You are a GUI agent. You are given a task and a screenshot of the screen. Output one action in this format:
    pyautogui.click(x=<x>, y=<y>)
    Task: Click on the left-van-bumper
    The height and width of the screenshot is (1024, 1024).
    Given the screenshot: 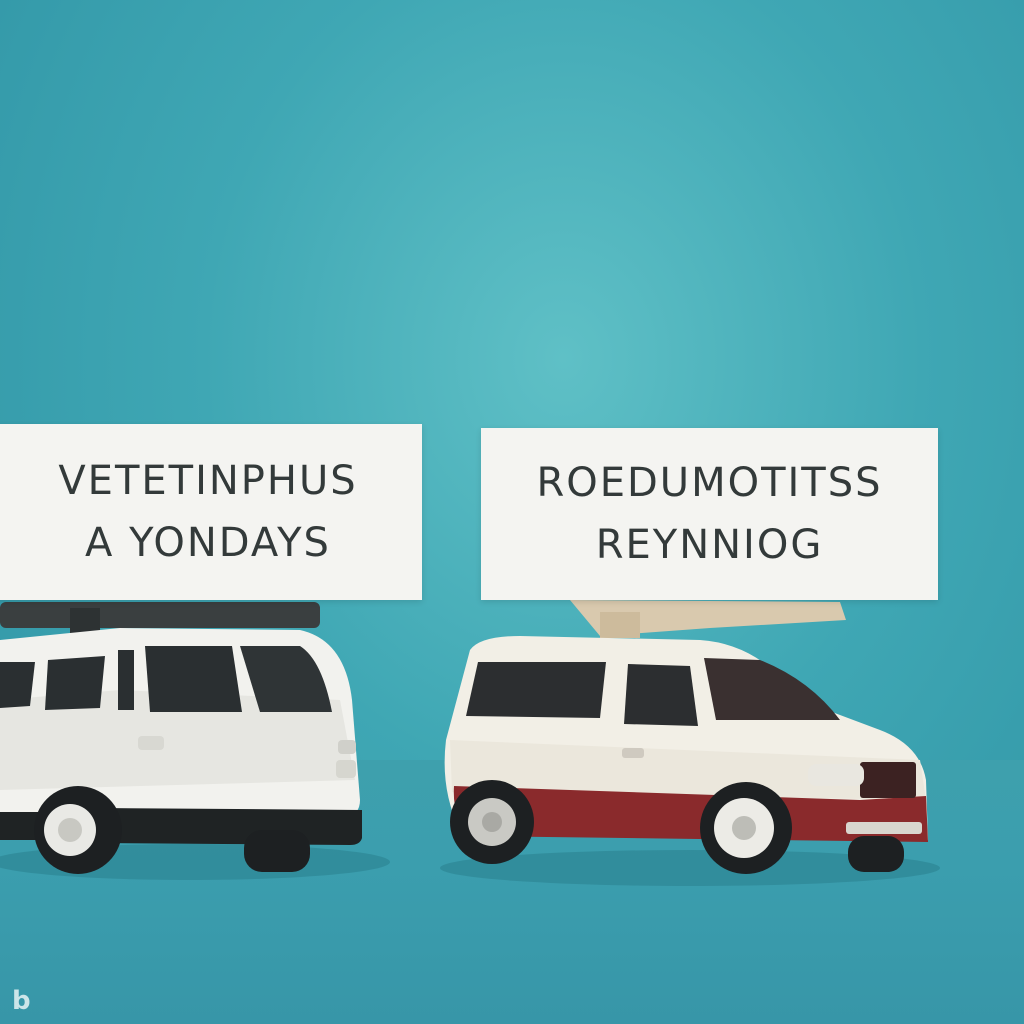 What is the action you would take?
    pyautogui.click(x=231, y=826)
    